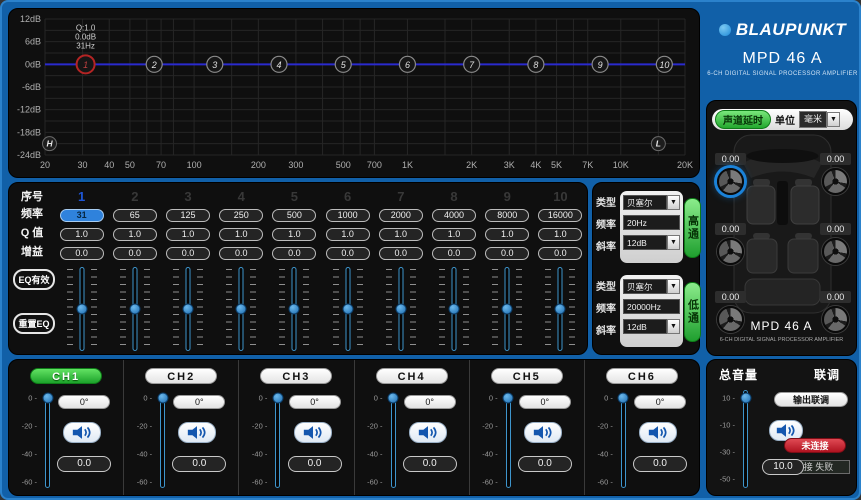  What do you see at coordinates (453, 197) in the screenshot?
I see `band-index: 8` at bounding box center [453, 197].